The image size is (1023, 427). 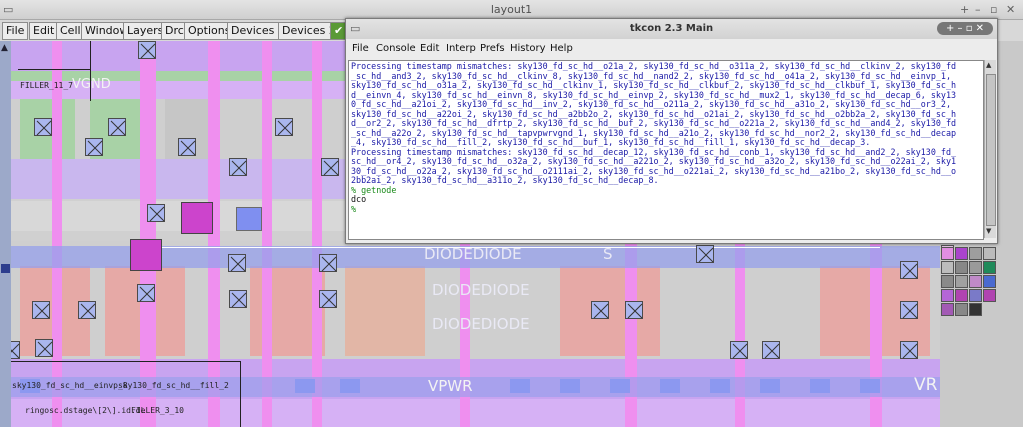 What do you see at coordinates (429, 48) in the screenshot?
I see `tk-menu-edit: Edit` at bounding box center [429, 48].